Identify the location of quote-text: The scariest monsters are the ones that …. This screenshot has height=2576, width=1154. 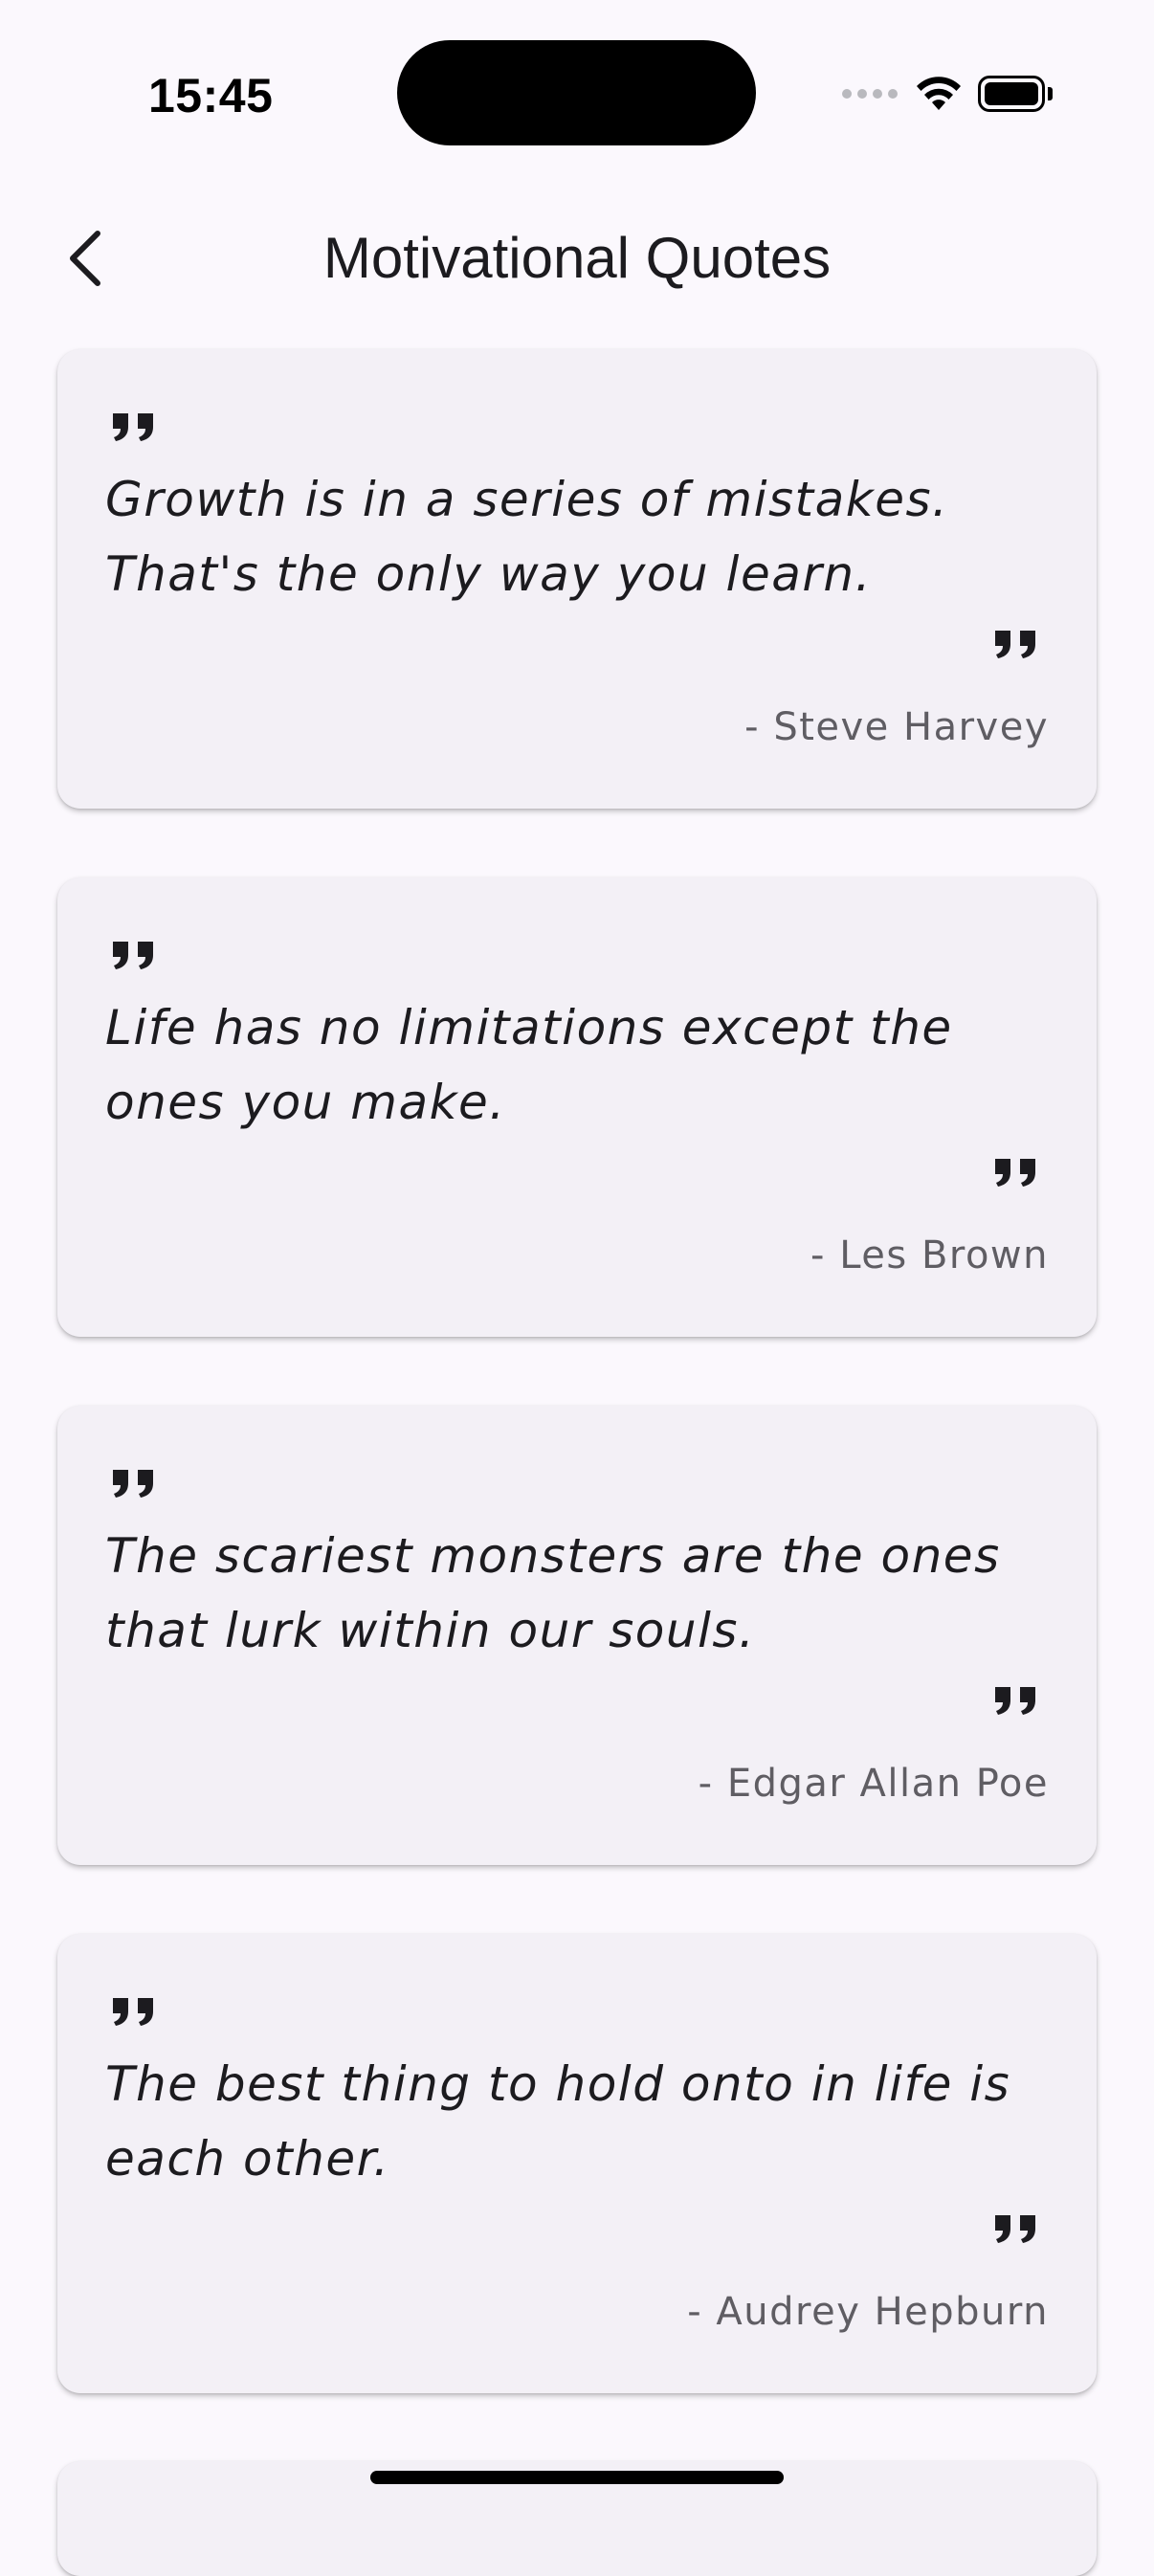
(553, 1593).